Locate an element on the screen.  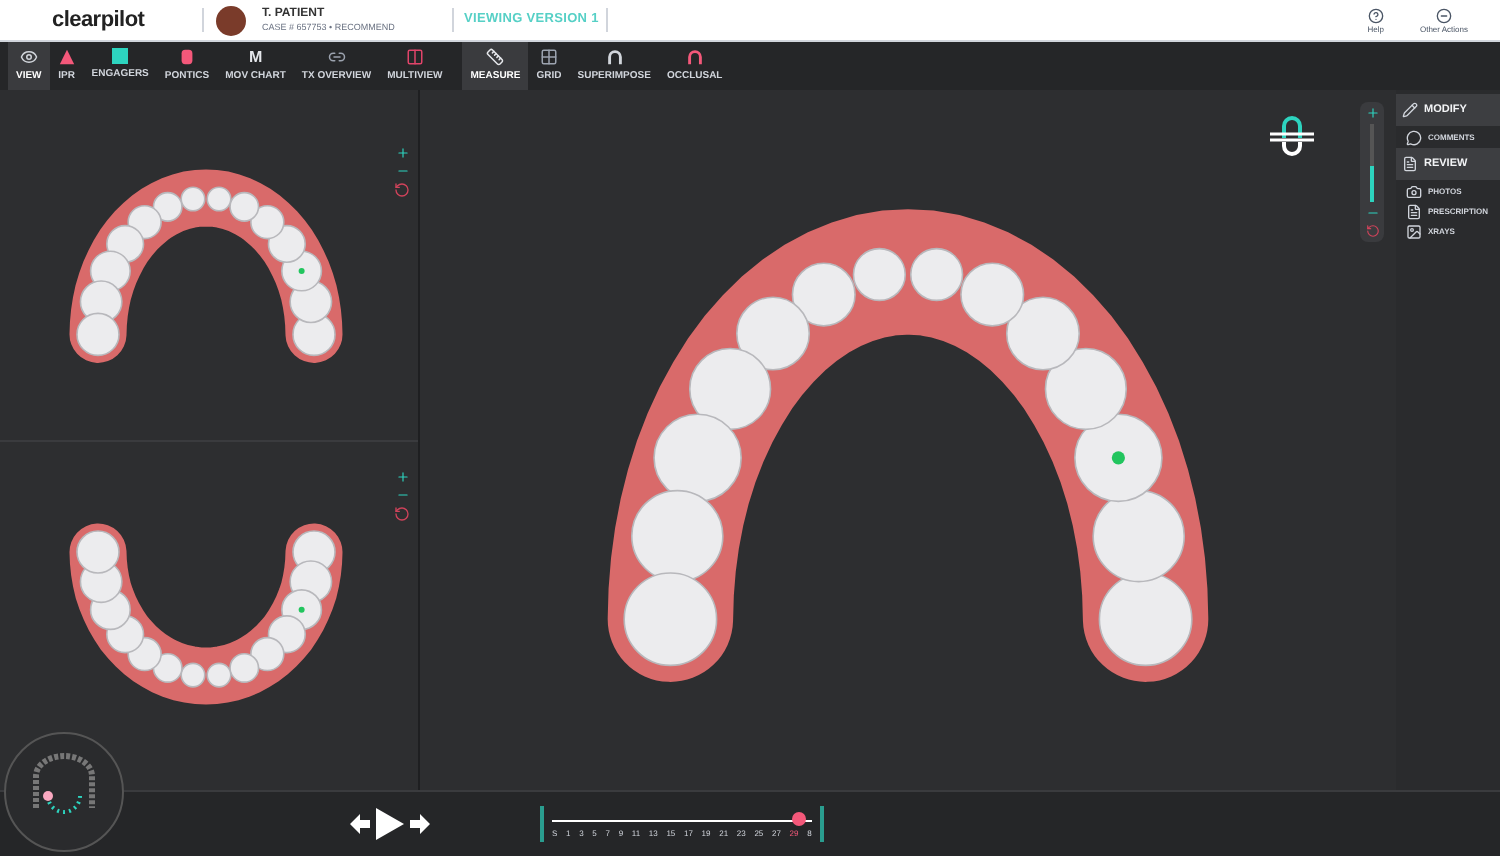
timeline-handle is located at coordinates (798, 818).